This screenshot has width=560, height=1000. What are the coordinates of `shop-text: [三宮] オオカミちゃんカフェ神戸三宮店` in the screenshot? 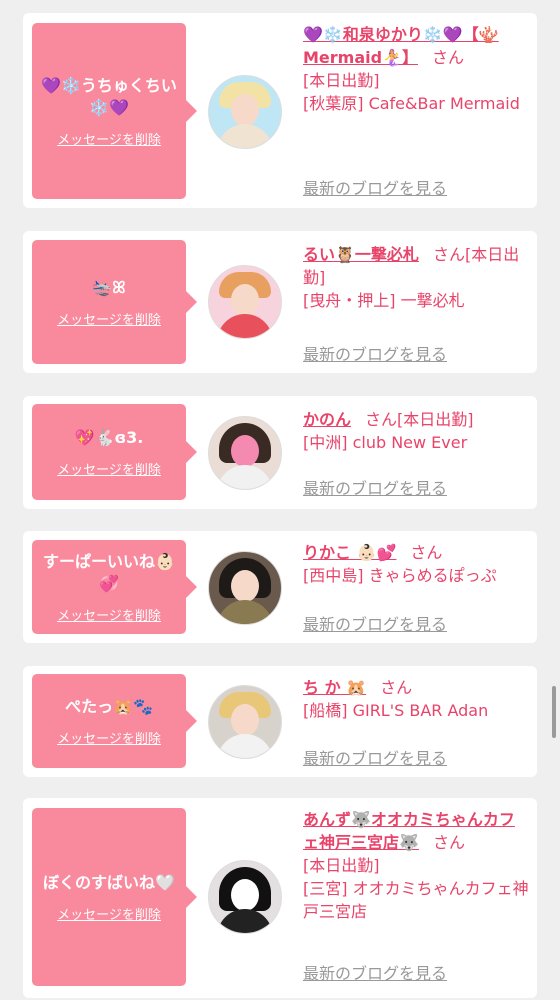 It's located at (416, 900).